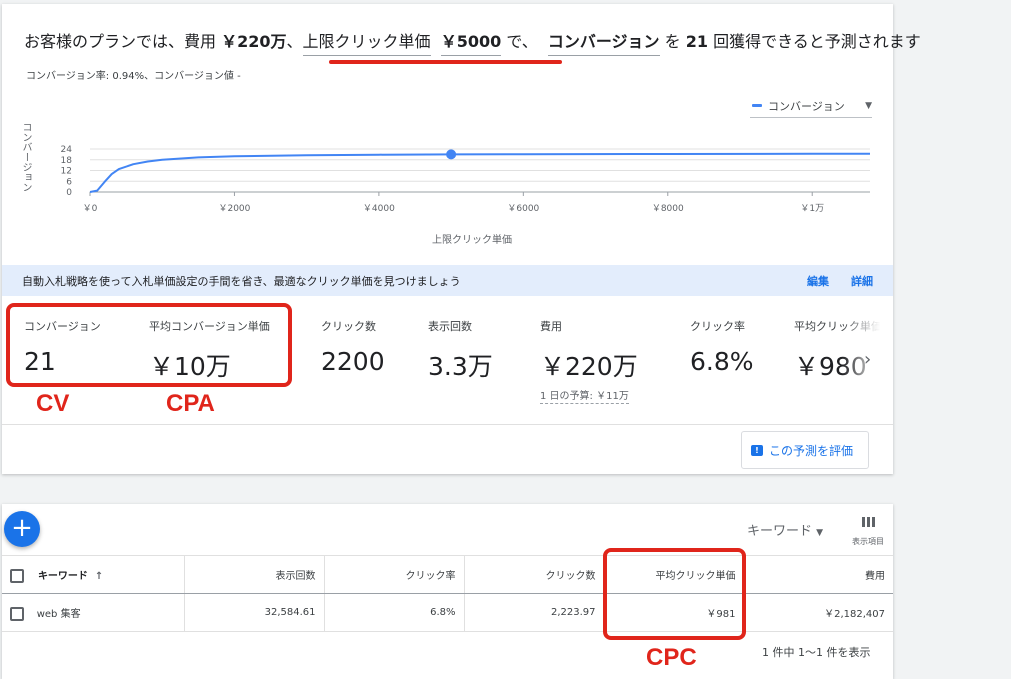  I want to click on cv-annotation: CV, so click(53, 403).